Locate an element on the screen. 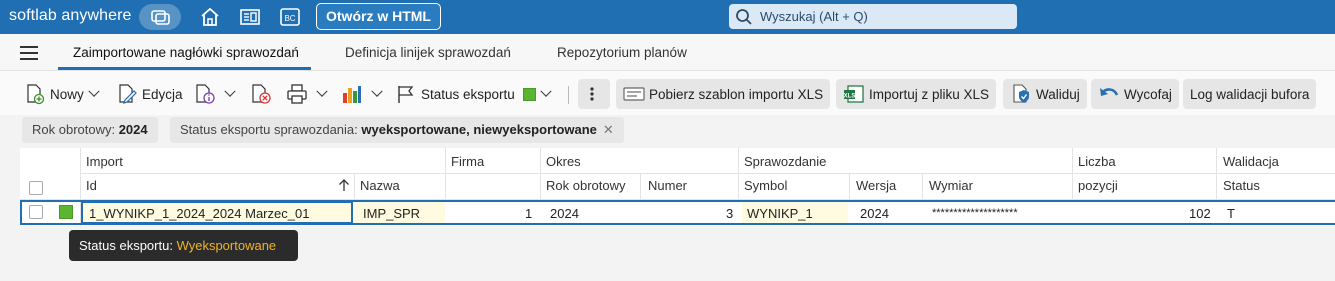 This screenshot has height=281, width=1335. sort-ascending-icon is located at coordinates (344, 185).